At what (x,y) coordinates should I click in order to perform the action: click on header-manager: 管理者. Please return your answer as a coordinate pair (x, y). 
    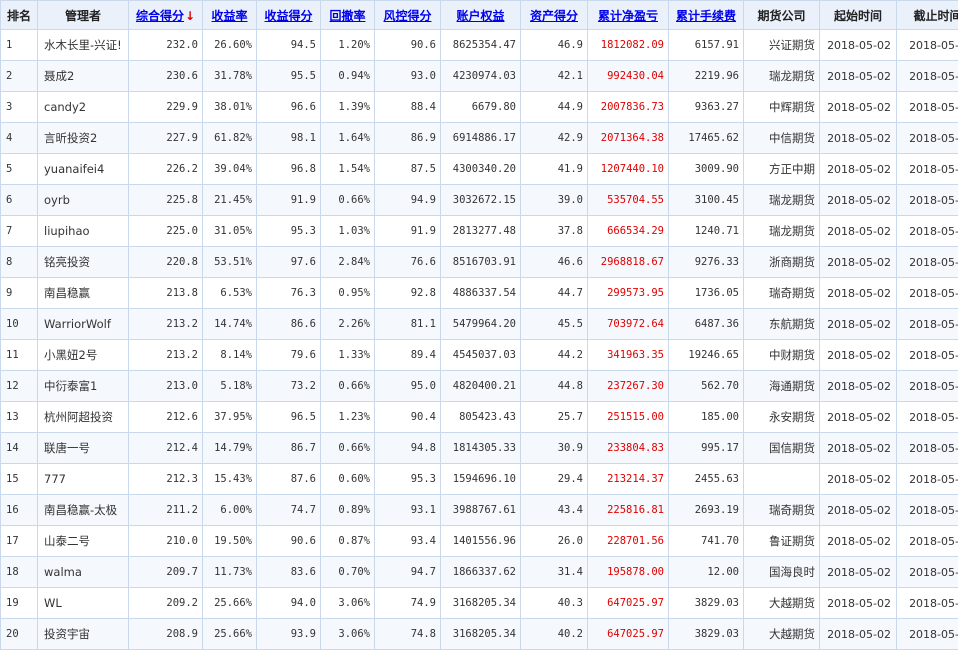
    Looking at the image, I should click on (83, 15).